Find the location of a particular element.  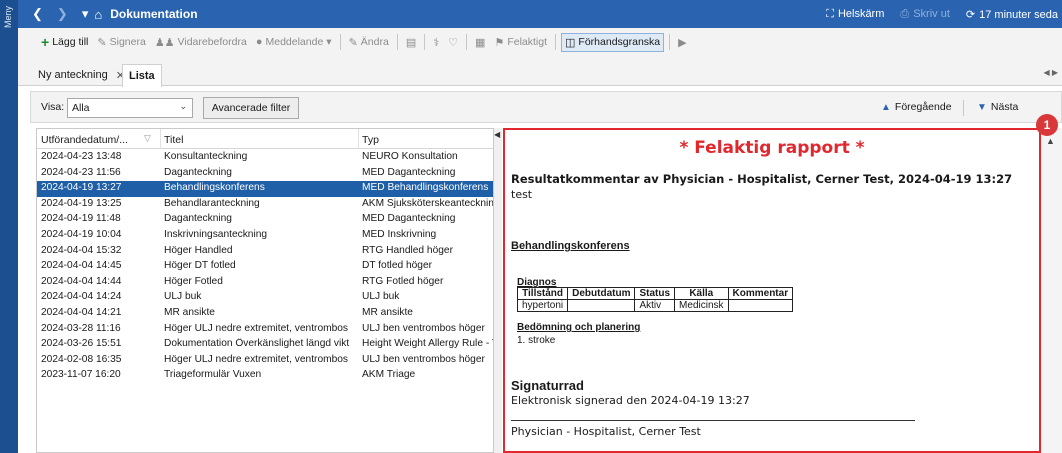

diagnosis-column-header: Debutdatum is located at coordinates (601, 293).